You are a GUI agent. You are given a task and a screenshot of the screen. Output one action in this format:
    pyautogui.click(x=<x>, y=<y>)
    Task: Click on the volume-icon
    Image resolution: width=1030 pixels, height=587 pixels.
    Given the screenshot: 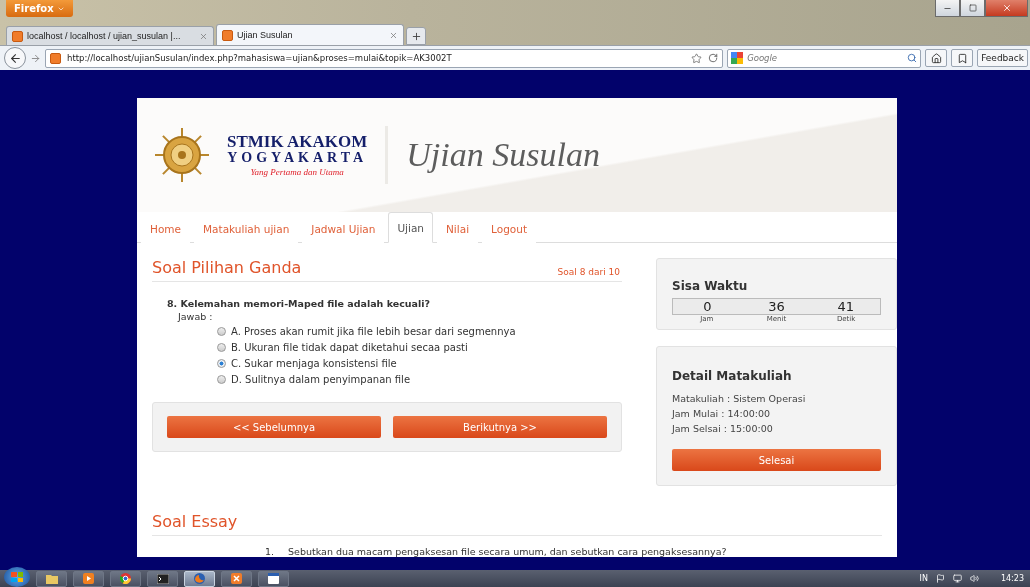 What is the action you would take?
    pyautogui.click(x=974, y=578)
    